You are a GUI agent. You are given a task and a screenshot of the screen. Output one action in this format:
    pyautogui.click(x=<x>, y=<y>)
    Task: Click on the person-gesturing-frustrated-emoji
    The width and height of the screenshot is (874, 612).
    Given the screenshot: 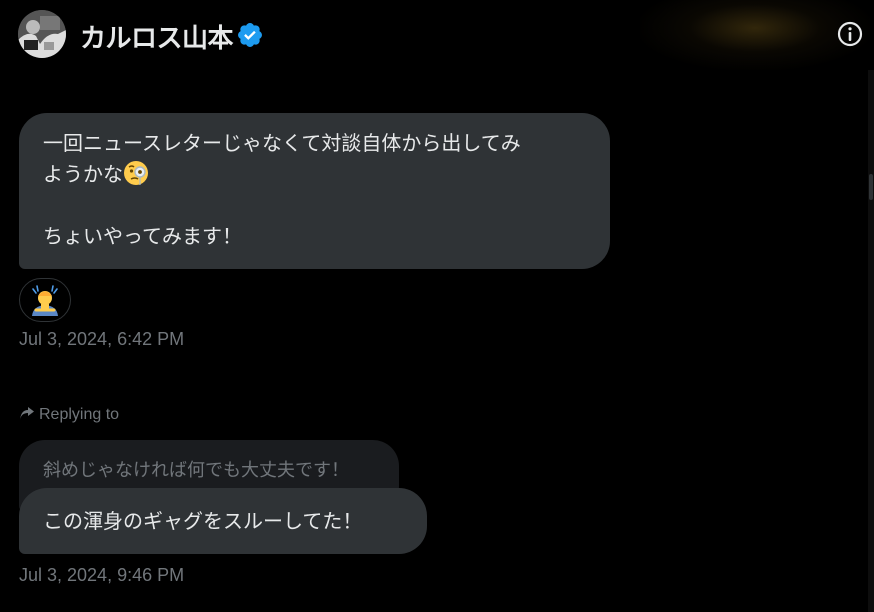 What is the action you would take?
    pyautogui.click(x=45, y=300)
    